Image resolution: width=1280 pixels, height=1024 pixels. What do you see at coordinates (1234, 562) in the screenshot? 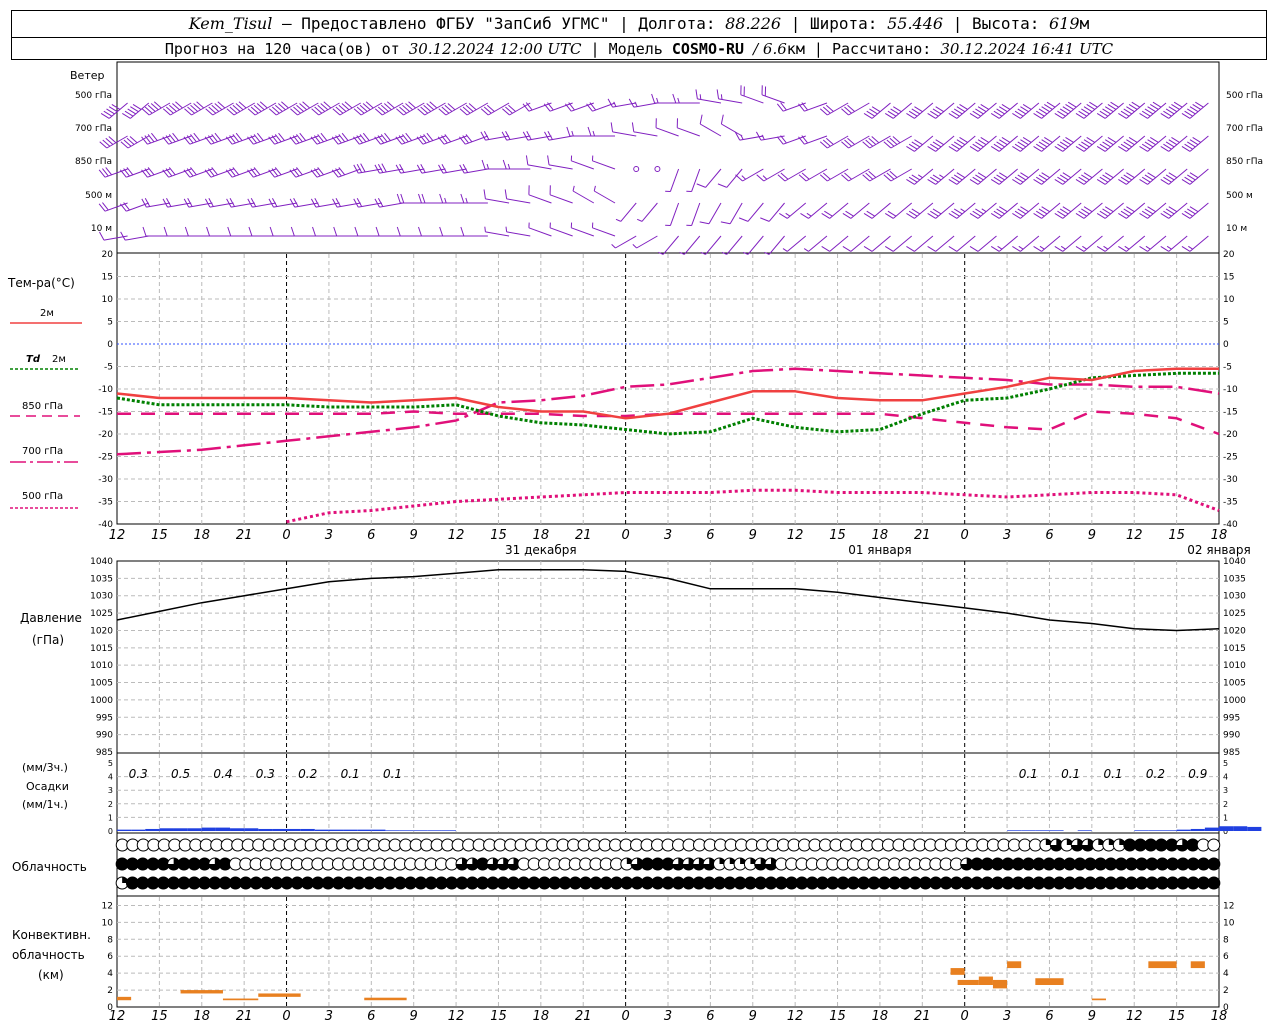
I see `press-y-tick-right: 1040` at bounding box center [1234, 562].